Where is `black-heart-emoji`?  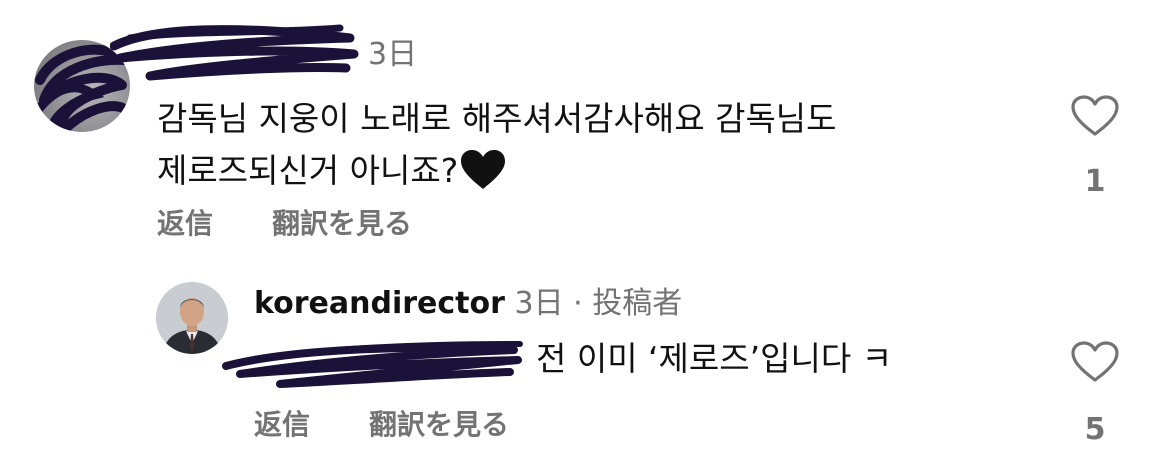
black-heart-emoji is located at coordinates (483, 170).